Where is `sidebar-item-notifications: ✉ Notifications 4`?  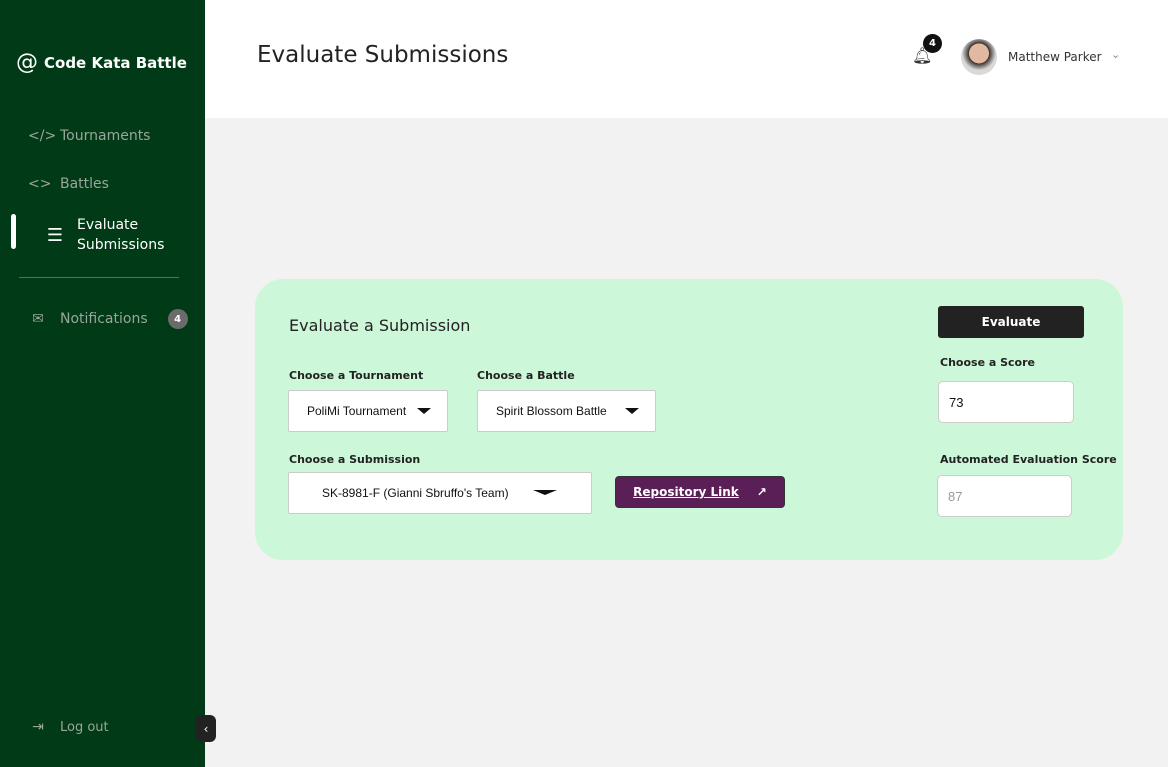
sidebar-item-notifications: ✉ Notifications 4 is located at coordinates (108, 319).